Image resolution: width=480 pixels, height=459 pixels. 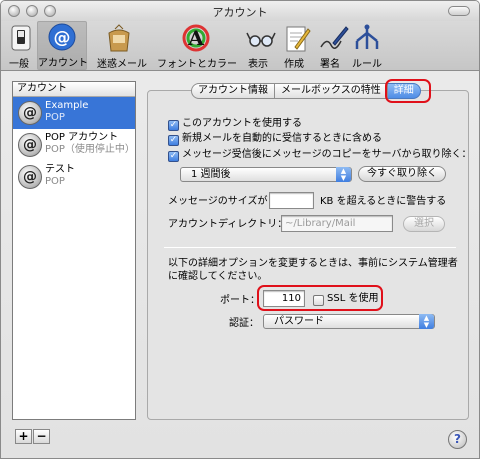 What do you see at coordinates (82, 137) in the screenshot?
I see `account-name: POP アカウント` at bounding box center [82, 137].